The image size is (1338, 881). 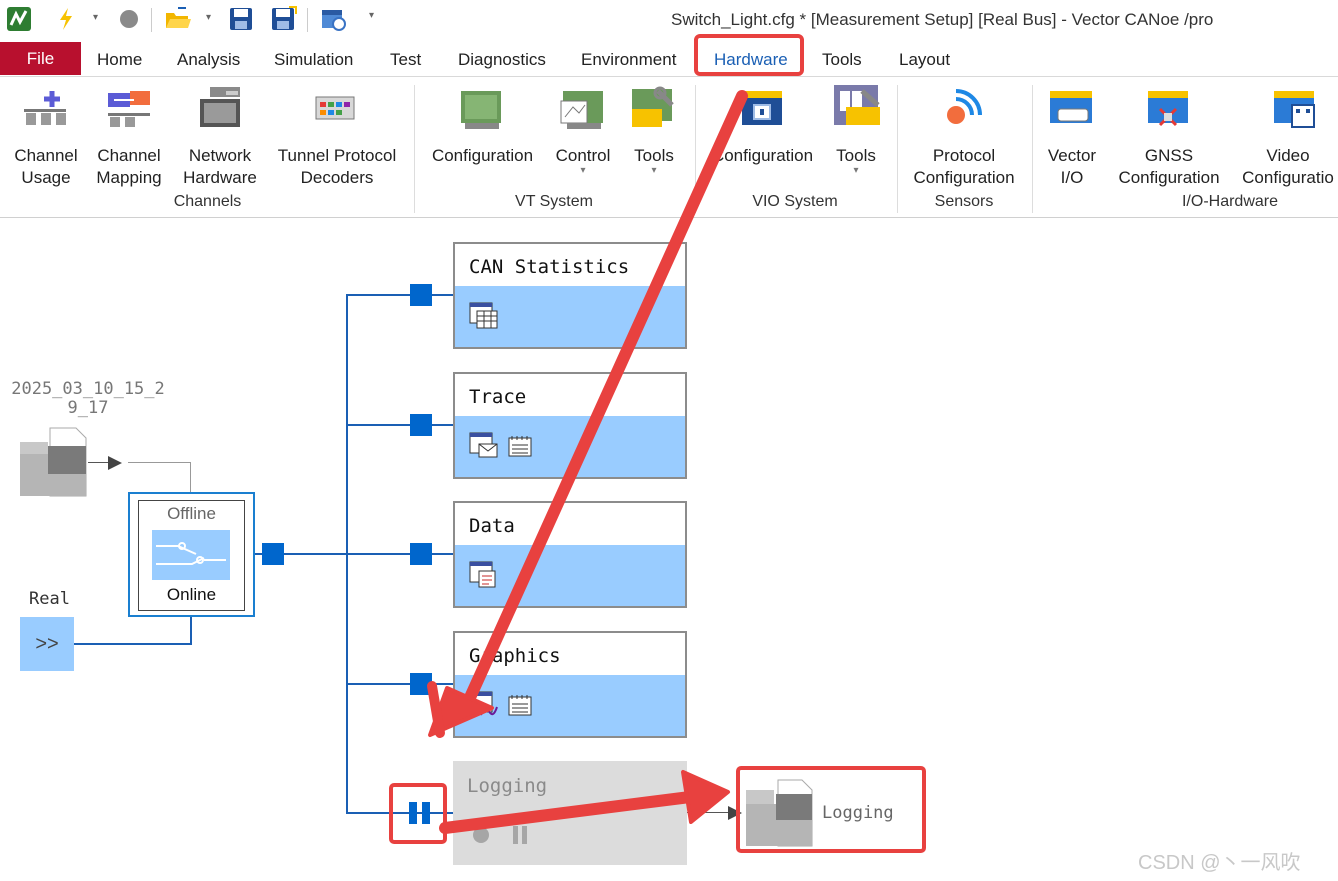 What do you see at coordinates (191, 595) in the screenshot?
I see `online-label: Online` at bounding box center [191, 595].